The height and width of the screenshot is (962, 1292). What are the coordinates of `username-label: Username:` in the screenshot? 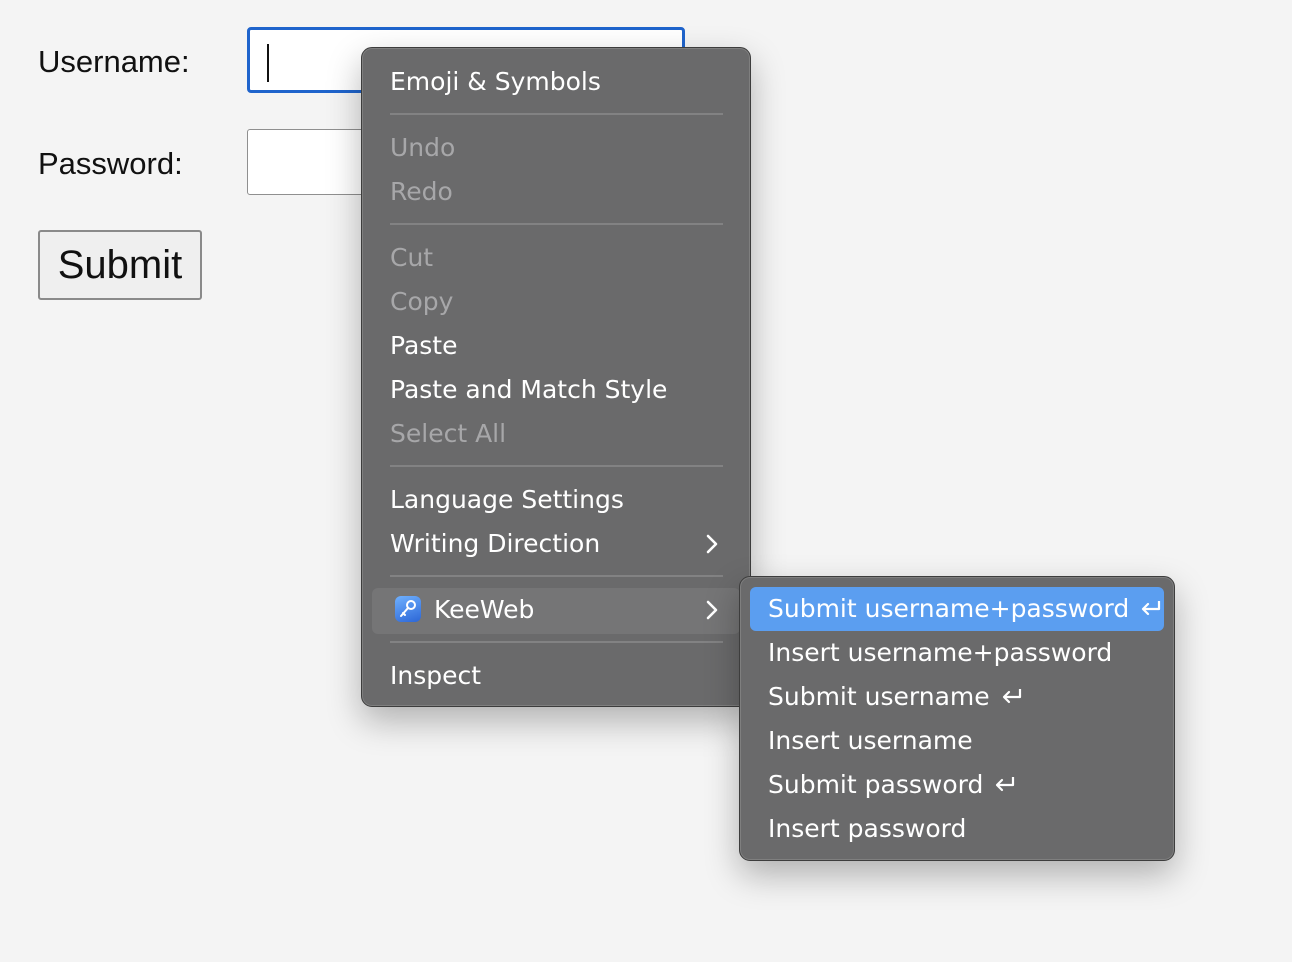 It's located at (114, 61).